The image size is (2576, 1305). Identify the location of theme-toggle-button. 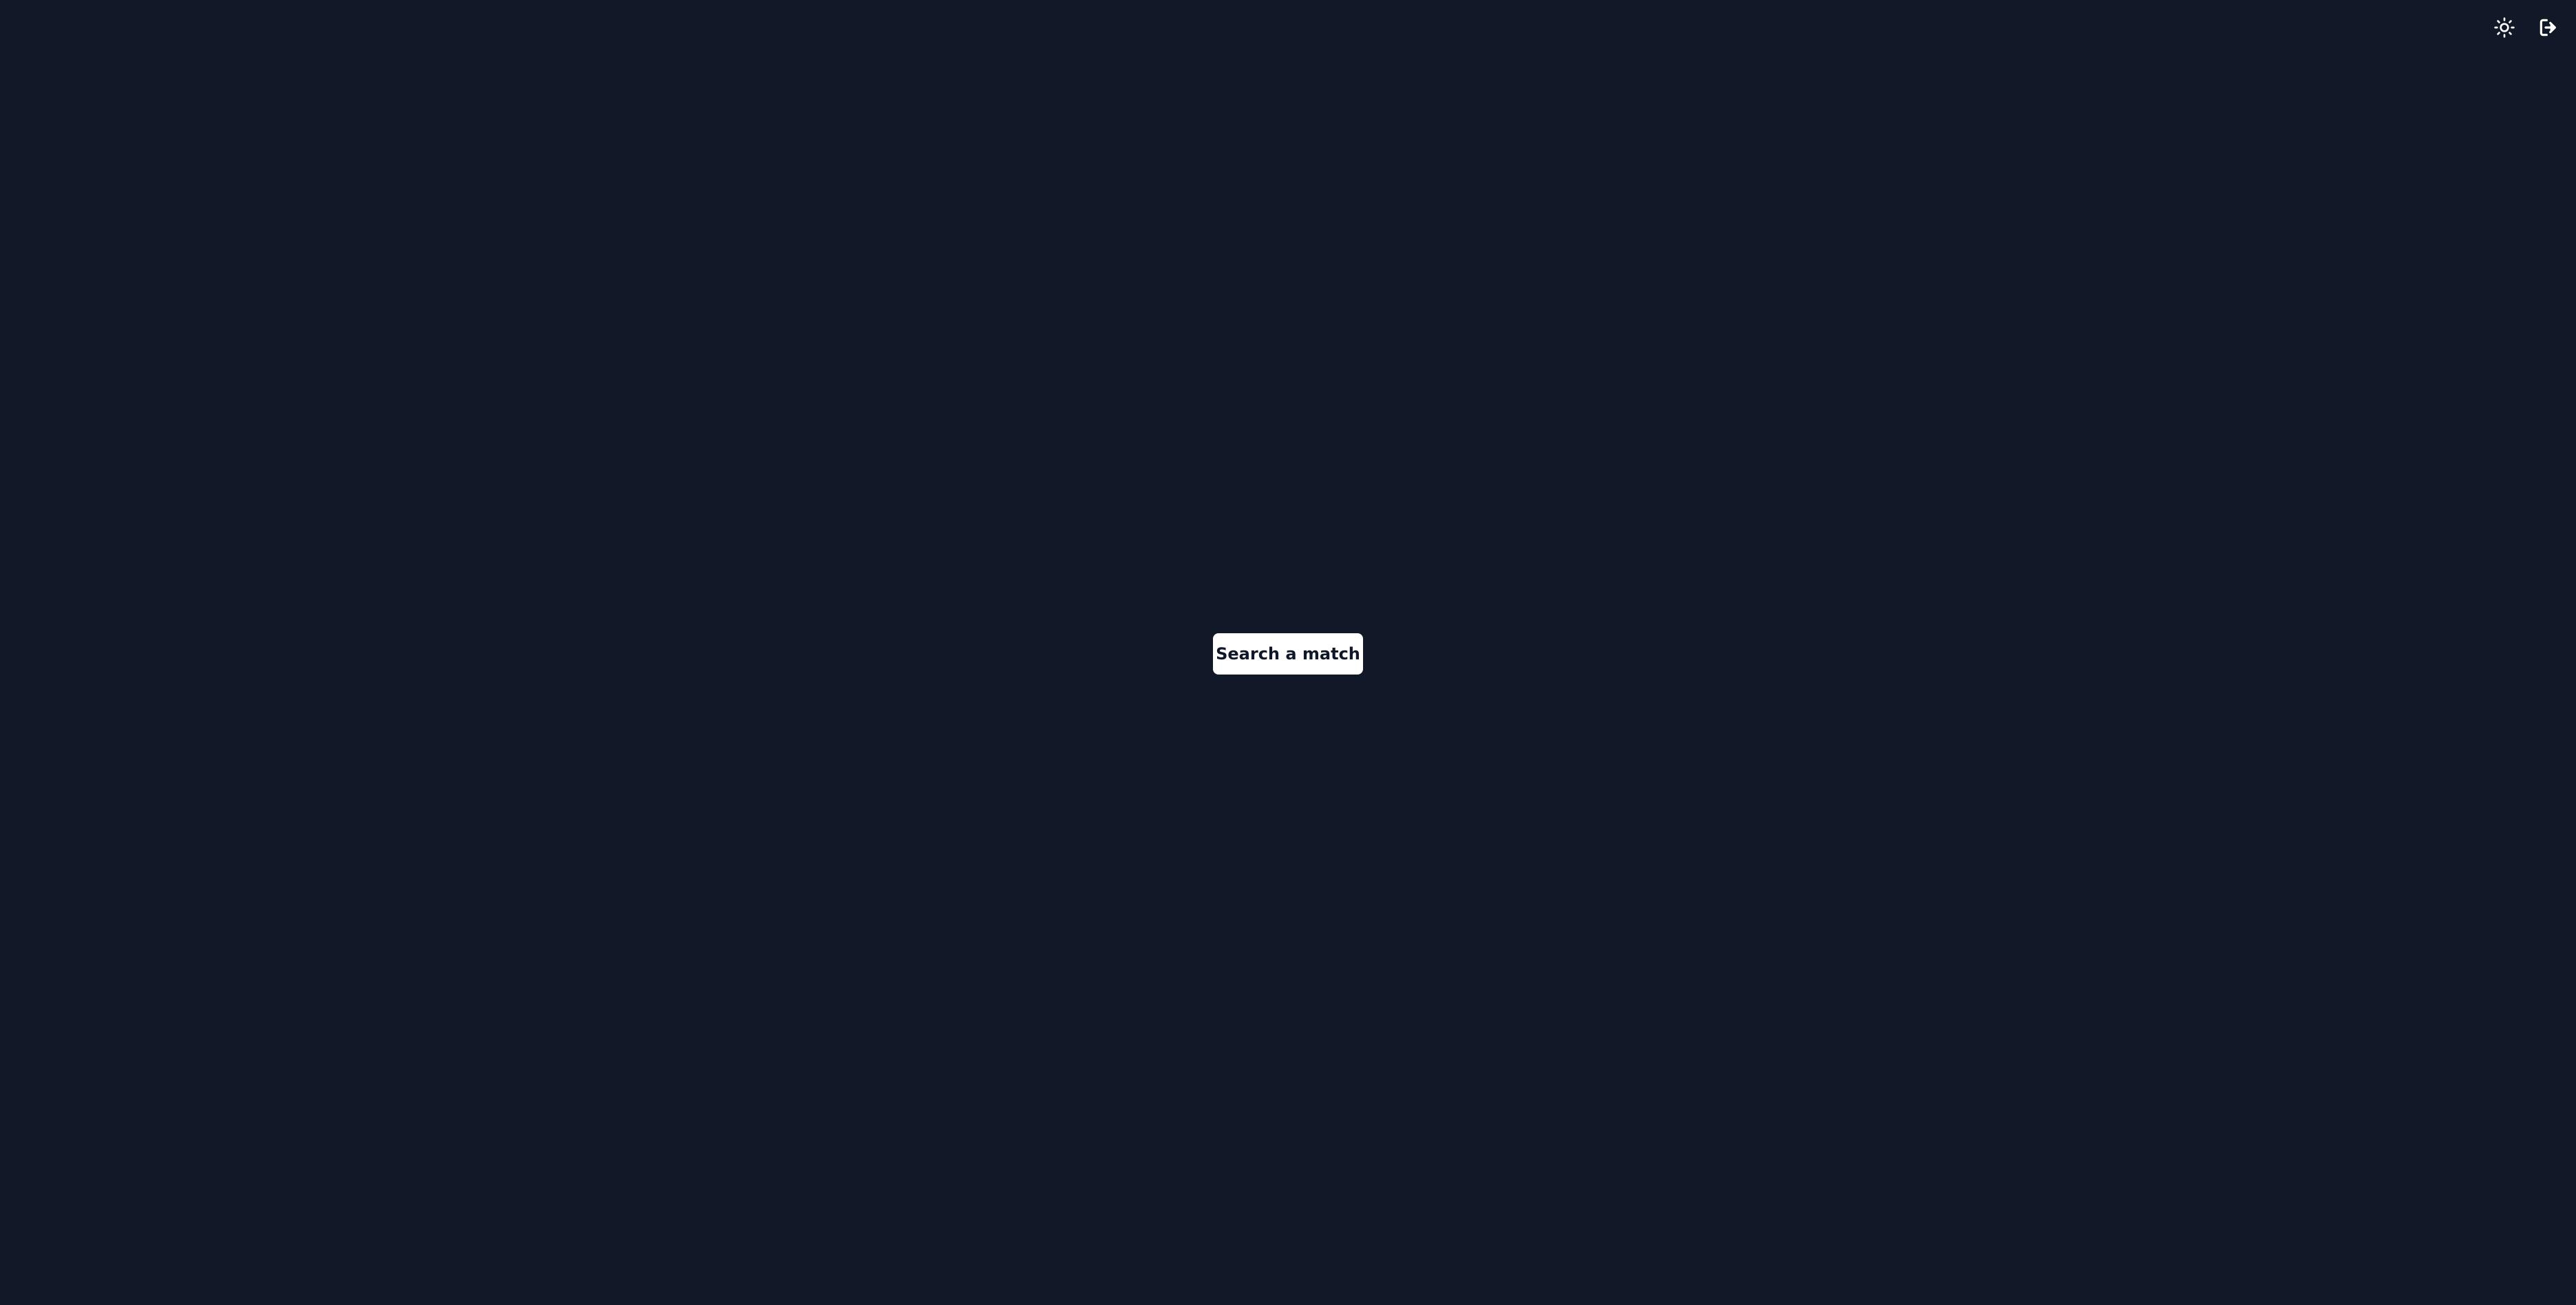
(2505, 27).